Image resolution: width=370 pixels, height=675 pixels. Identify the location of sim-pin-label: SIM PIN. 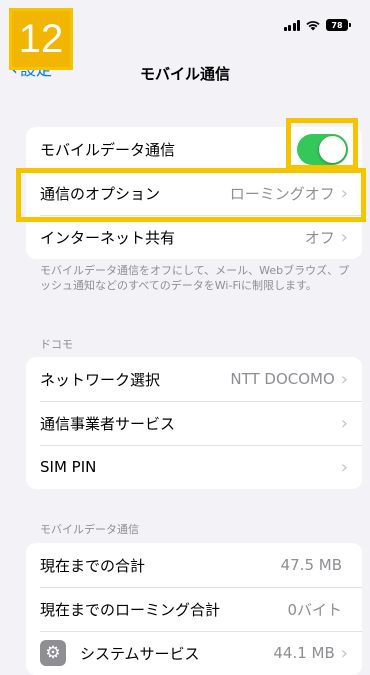
(68, 467).